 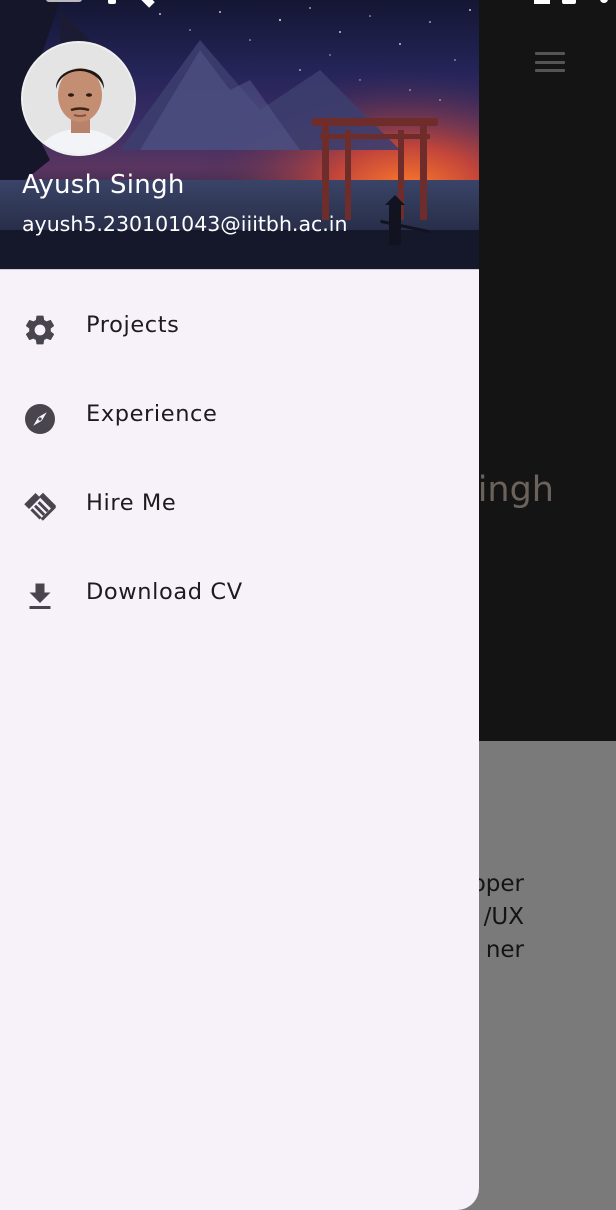 What do you see at coordinates (103, 185) in the screenshot?
I see `user-name: Ayush Singh` at bounding box center [103, 185].